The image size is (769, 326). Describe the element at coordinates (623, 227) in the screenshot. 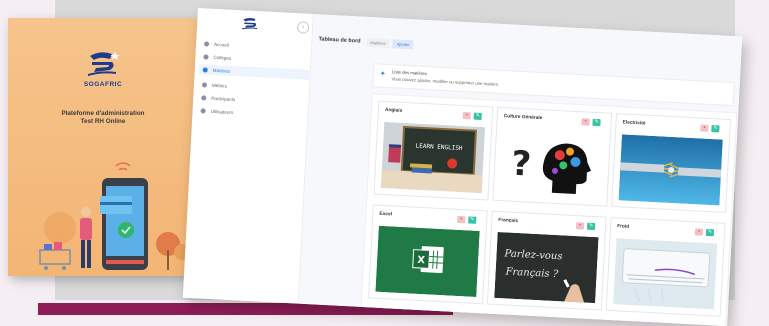

I see `card-title: Froid` at that location.